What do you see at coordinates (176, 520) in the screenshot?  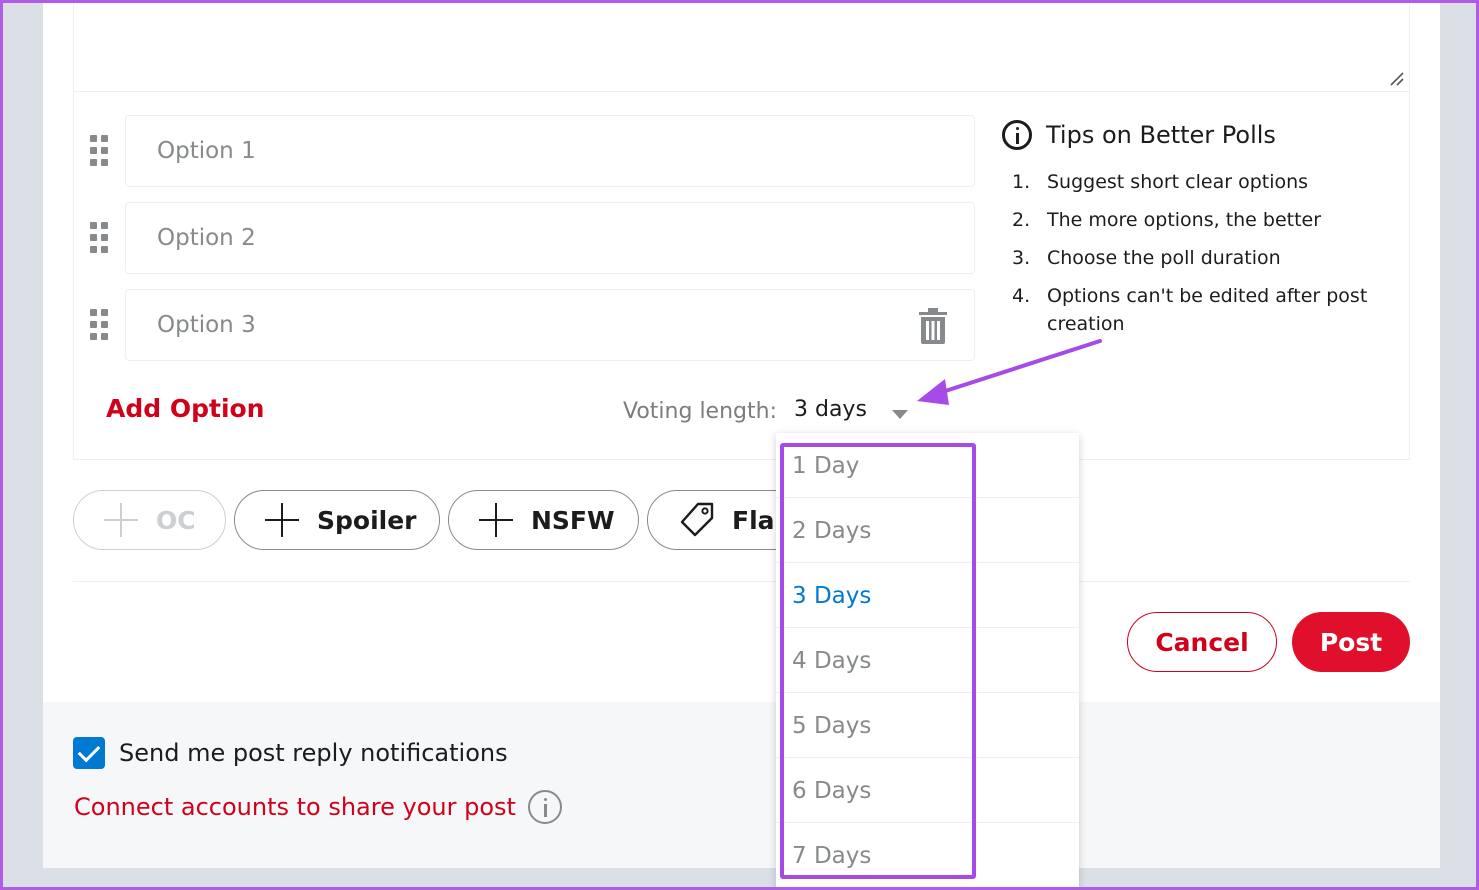 I see `oc-tag-label: OC` at bounding box center [176, 520].